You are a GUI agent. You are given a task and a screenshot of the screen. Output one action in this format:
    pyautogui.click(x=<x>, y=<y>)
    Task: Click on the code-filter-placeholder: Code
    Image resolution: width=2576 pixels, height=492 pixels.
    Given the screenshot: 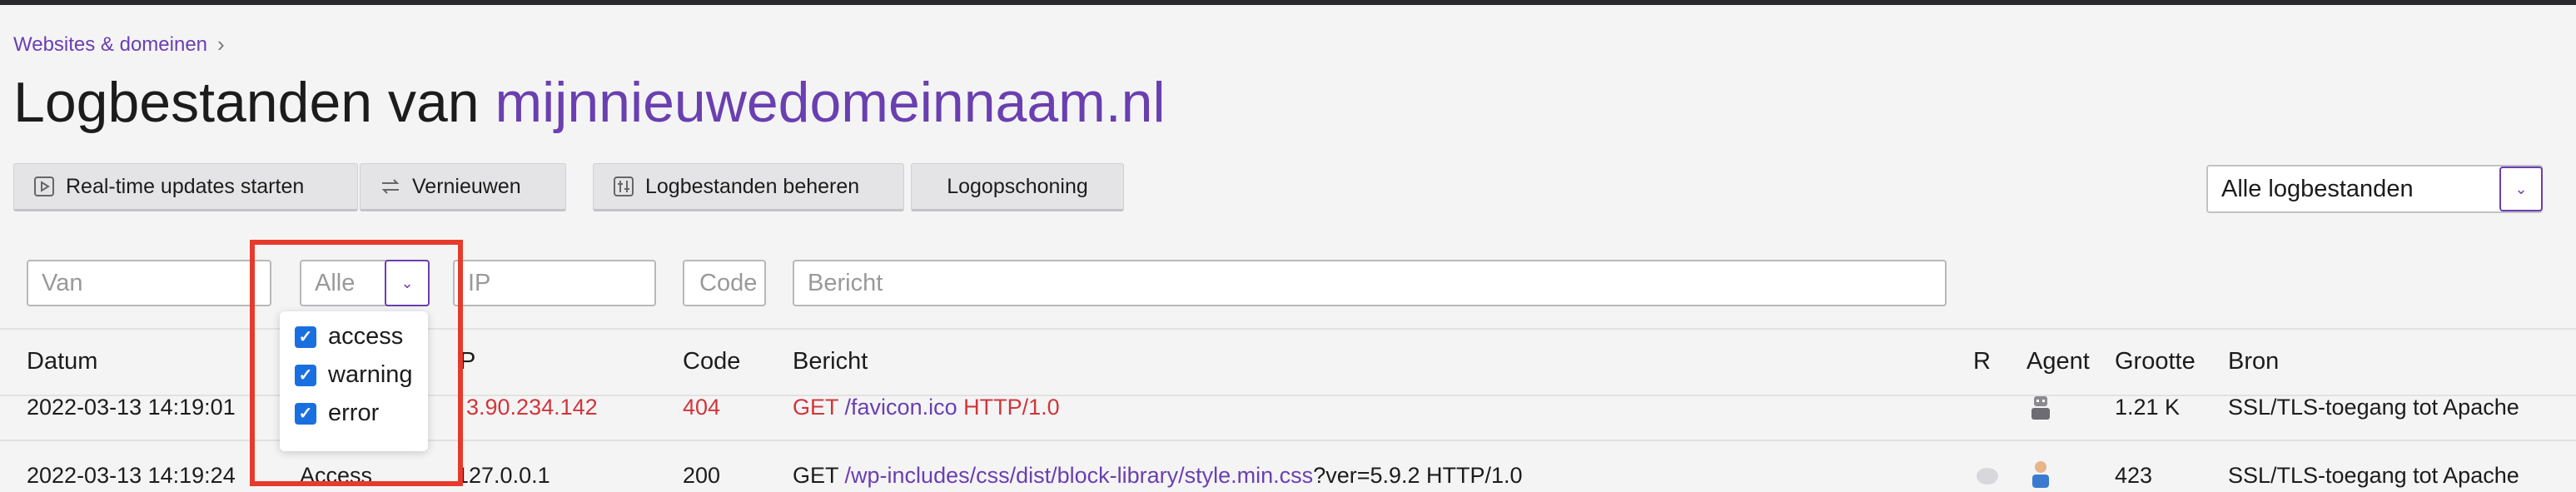 What is the action you would take?
    pyautogui.click(x=728, y=282)
    